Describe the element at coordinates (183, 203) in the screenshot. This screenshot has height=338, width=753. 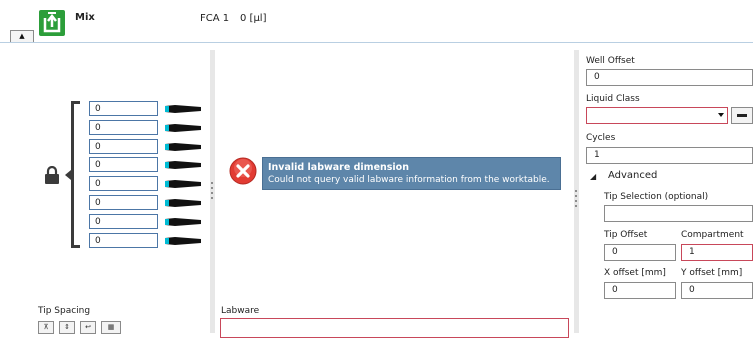
I see `tip-6-icon` at that location.